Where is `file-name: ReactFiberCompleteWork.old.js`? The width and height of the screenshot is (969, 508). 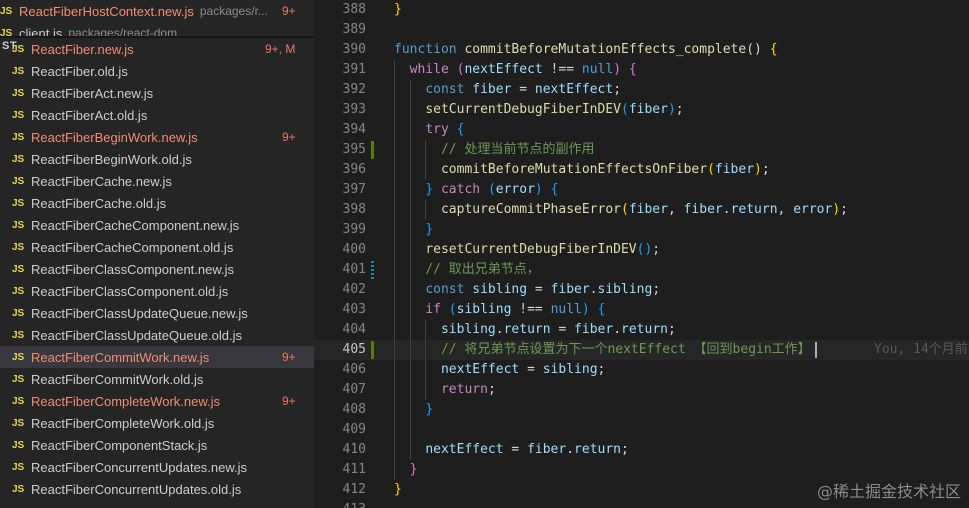 file-name: ReactFiberCompleteWork.old.js is located at coordinates (123, 423).